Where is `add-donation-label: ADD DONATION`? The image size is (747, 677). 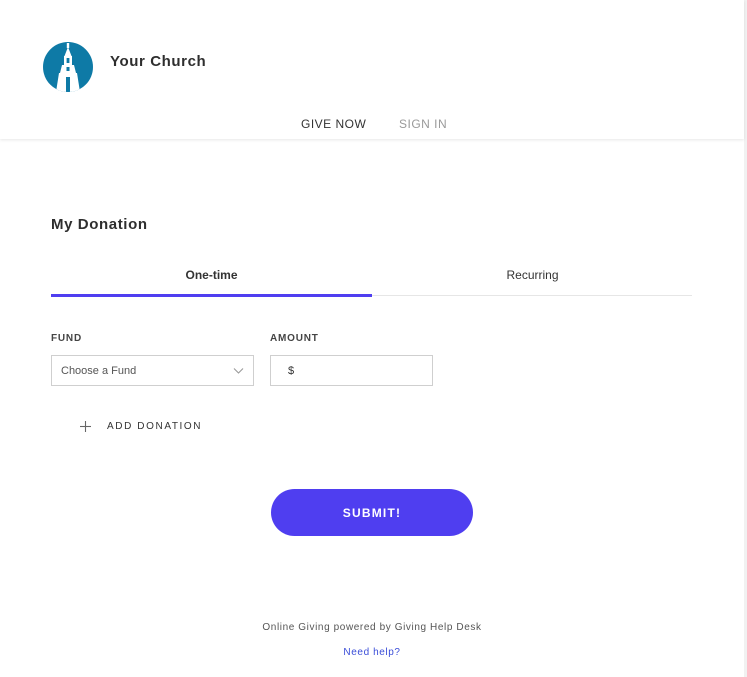 add-donation-label: ADD DONATION is located at coordinates (155, 426).